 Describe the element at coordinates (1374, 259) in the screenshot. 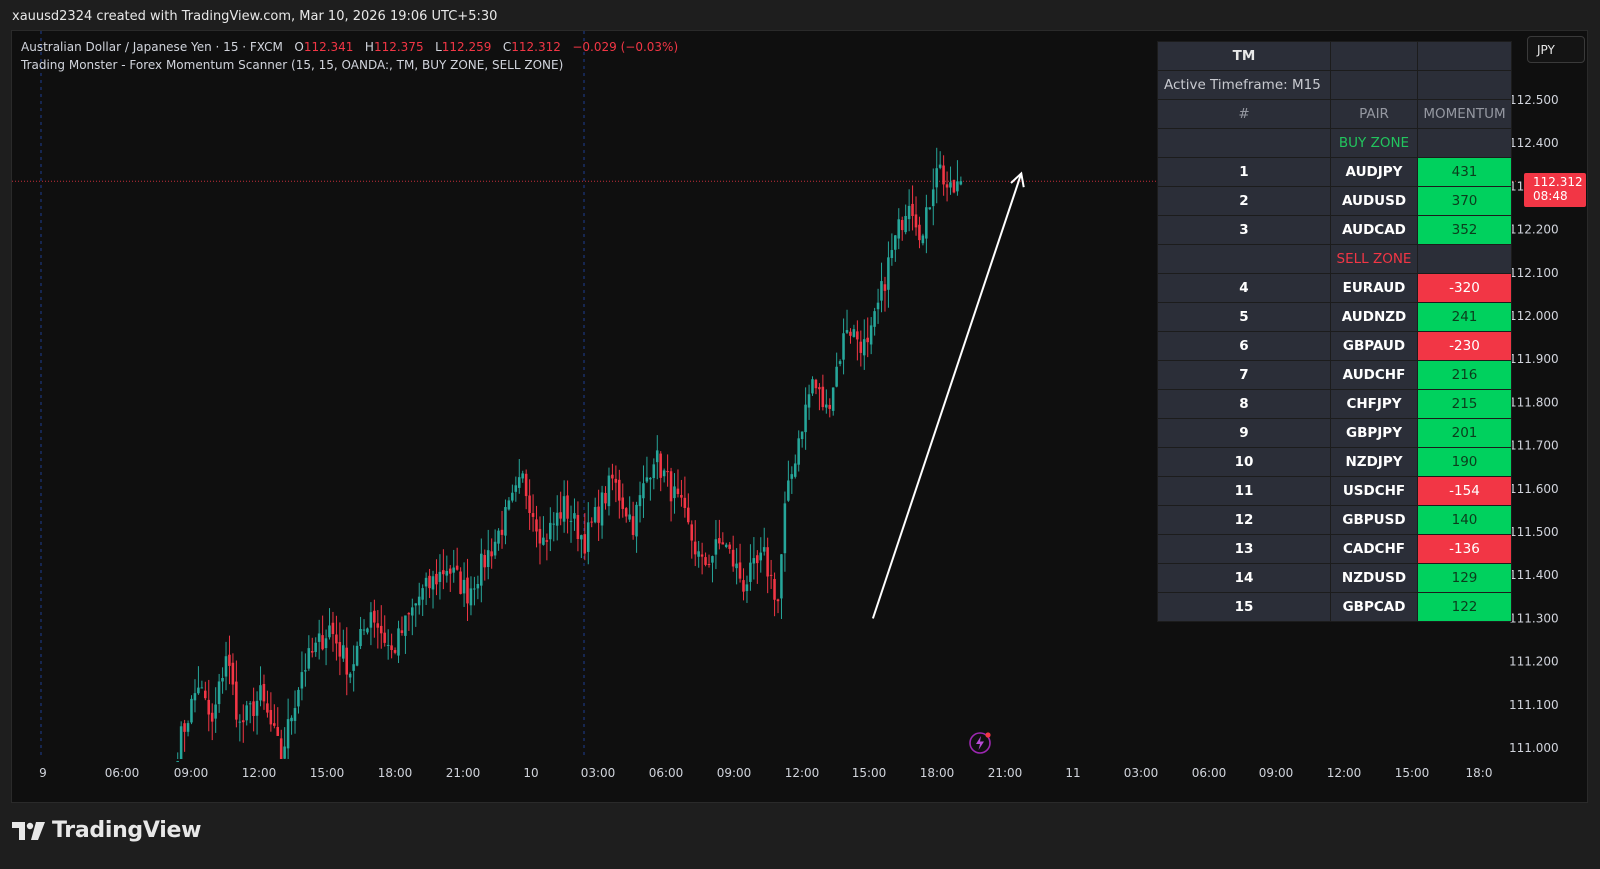

I see `sell-zone-label: SELL ZONE` at that location.